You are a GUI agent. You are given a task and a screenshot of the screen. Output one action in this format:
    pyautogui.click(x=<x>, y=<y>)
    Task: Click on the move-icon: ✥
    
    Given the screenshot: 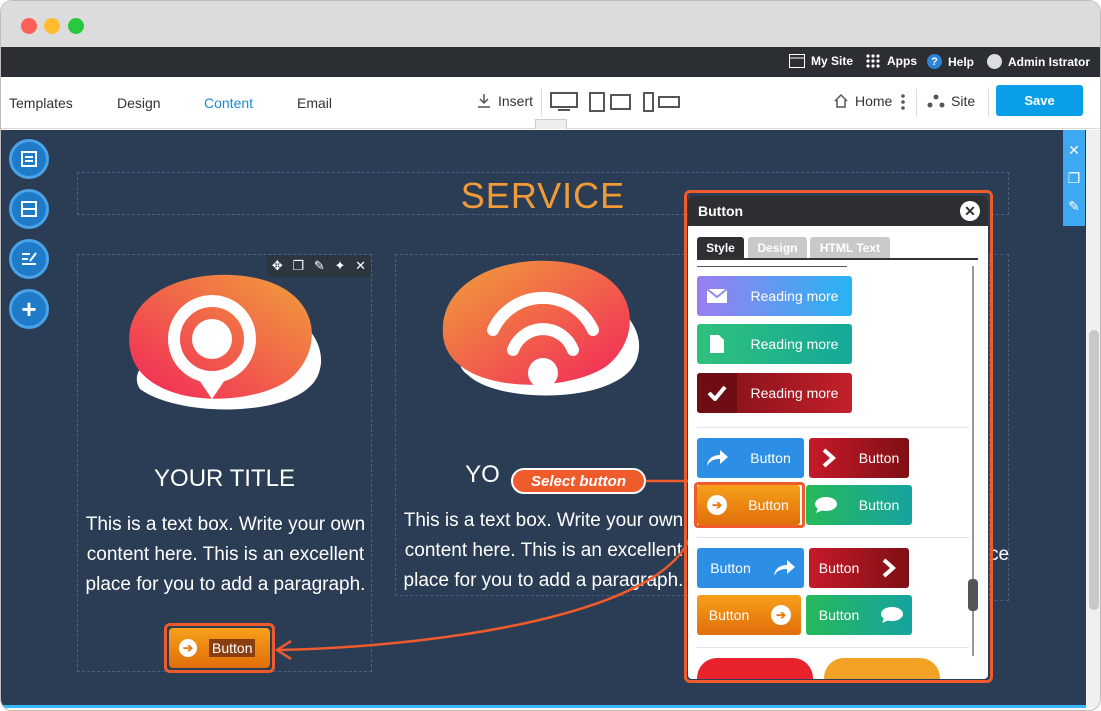 What is the action you would take?
    pyautogui.click(x=277, y=266)
    